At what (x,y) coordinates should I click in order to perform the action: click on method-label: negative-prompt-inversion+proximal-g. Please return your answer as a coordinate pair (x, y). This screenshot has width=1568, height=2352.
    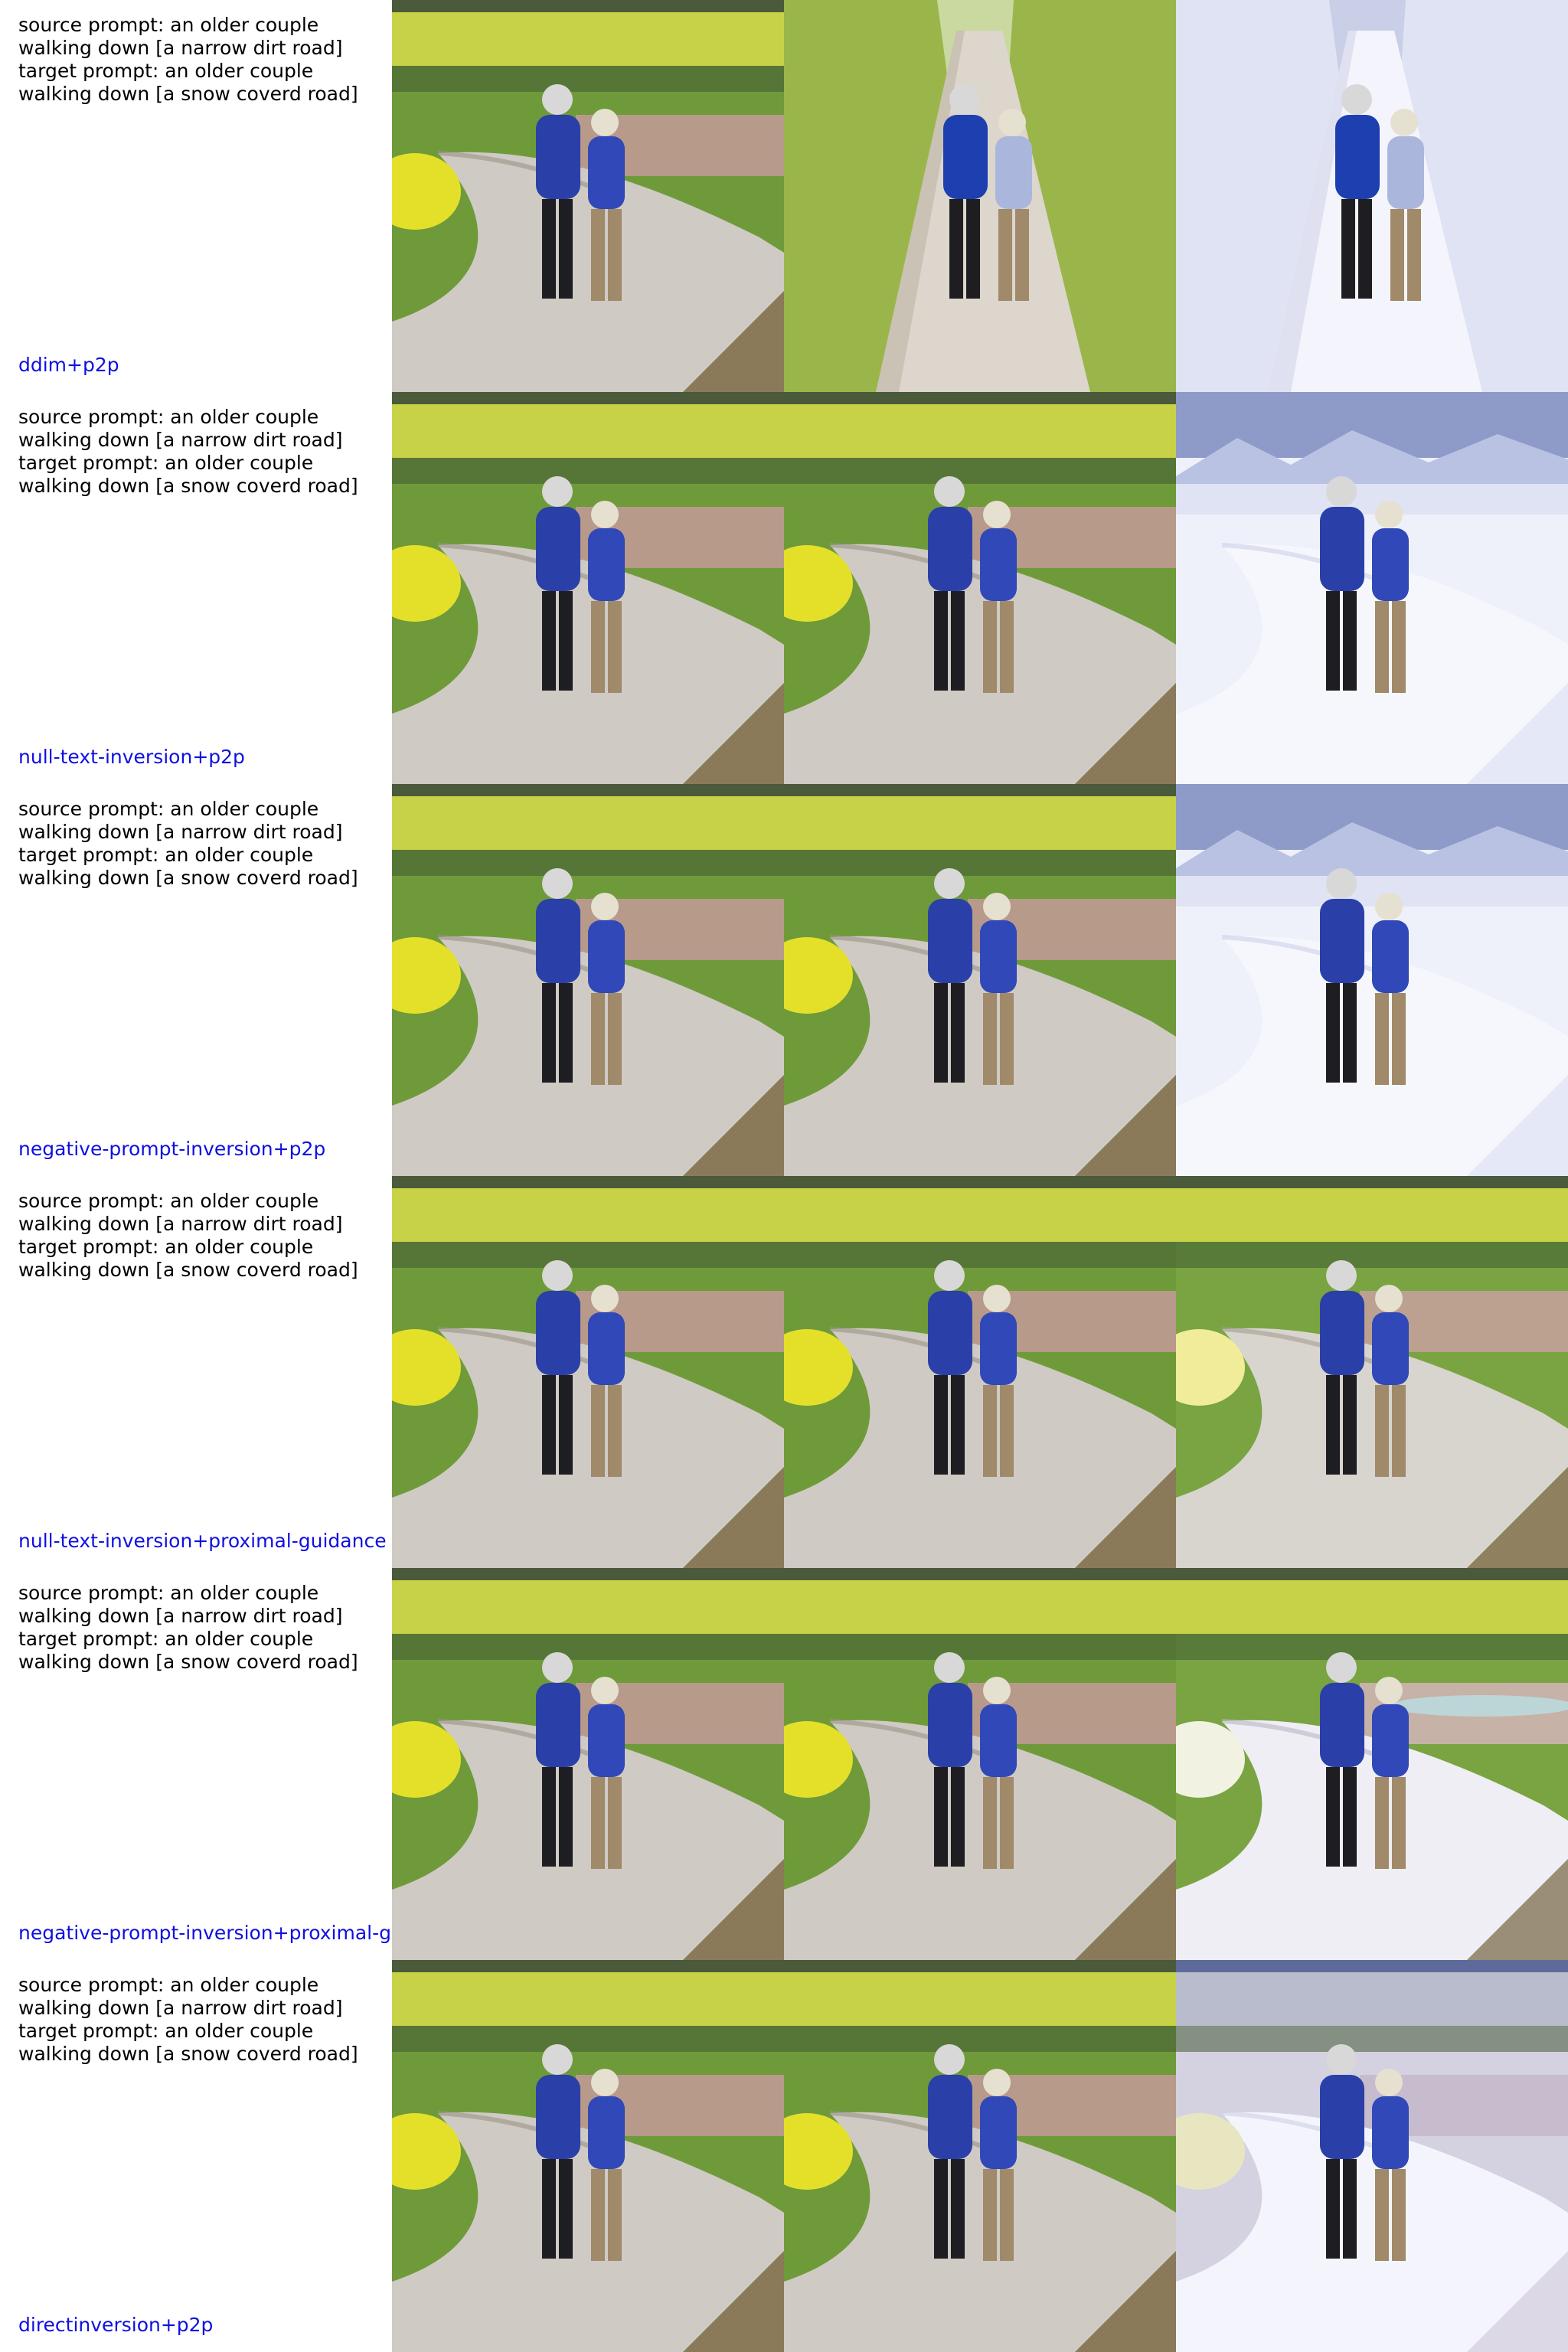
    Looking at the image, I should click on (204, 1933).